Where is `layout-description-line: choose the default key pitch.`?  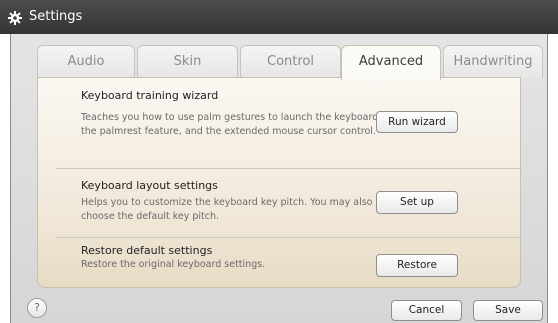
layout-description-line: choose the default key pitch. is located at coordinates (150, 216).